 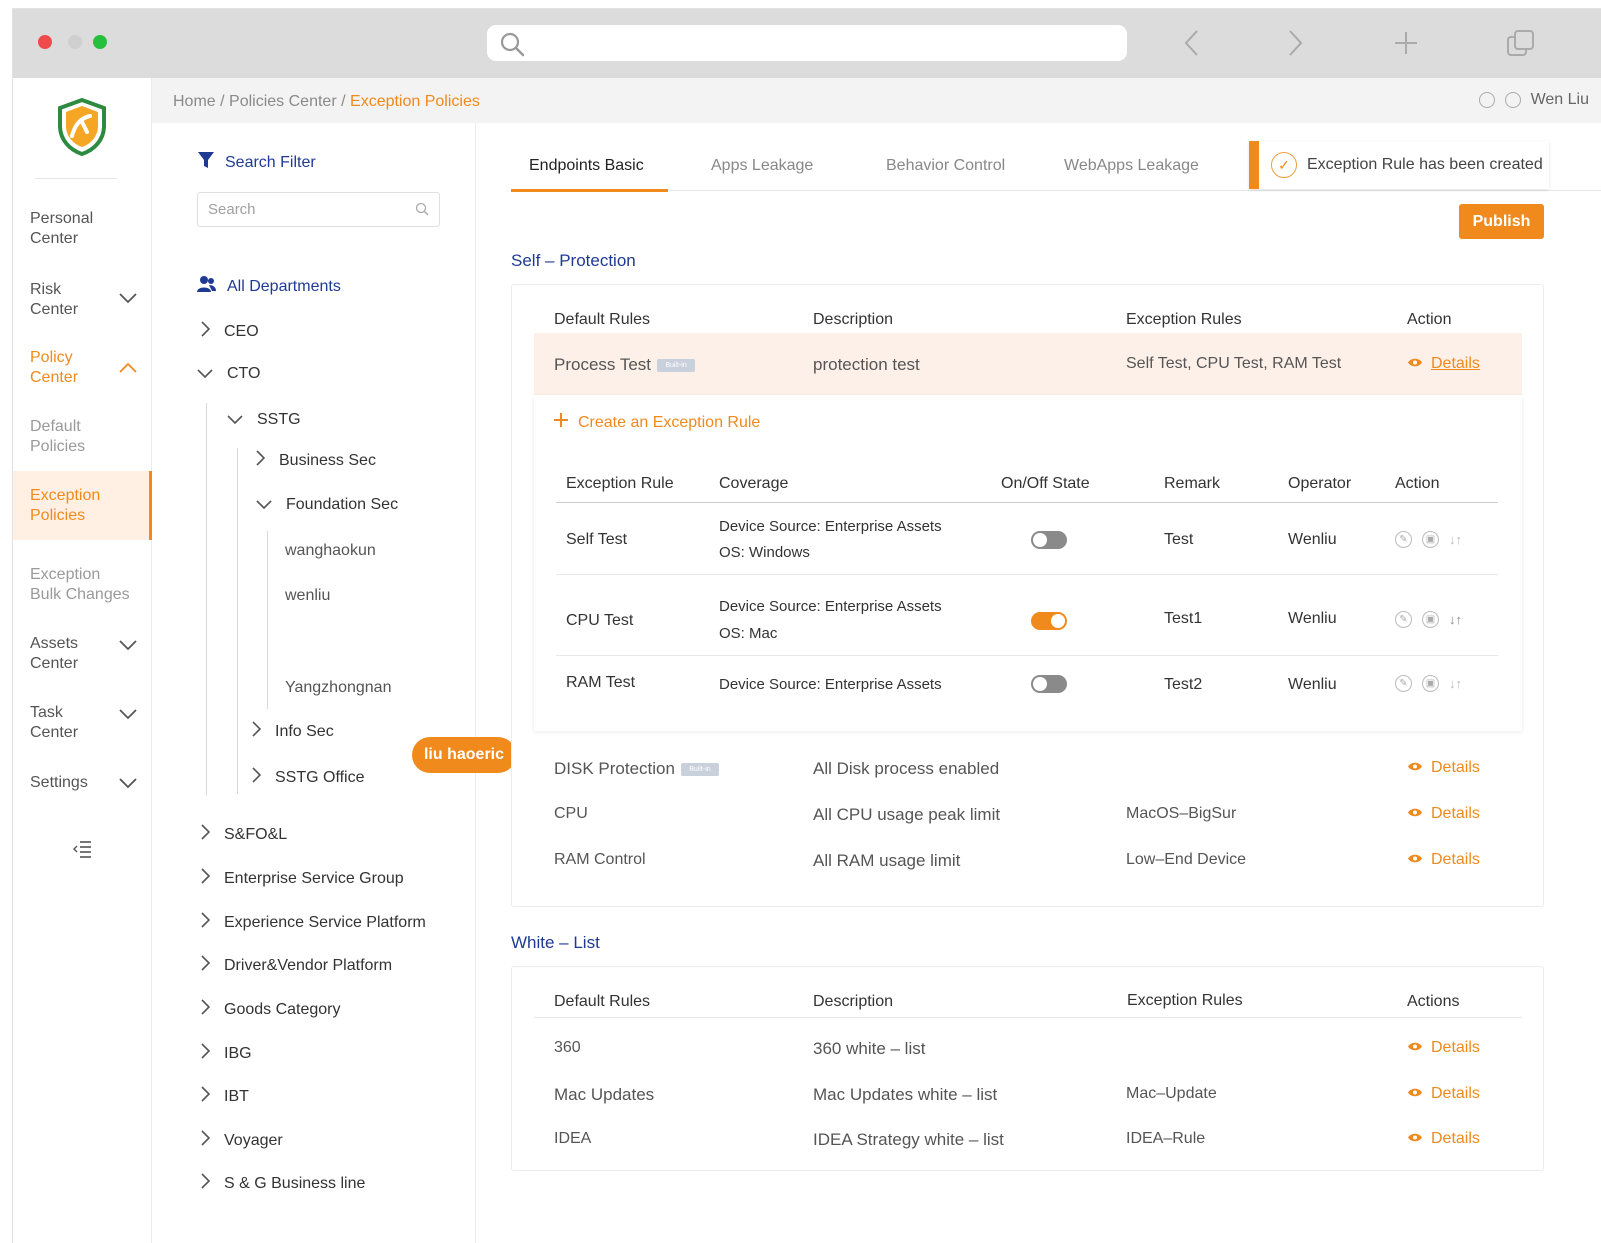 What do you see at coordinates (315, 460) in the screenshot?
I see `tree-node-business-sec: Business Sec` at bounding box center [315, 460].